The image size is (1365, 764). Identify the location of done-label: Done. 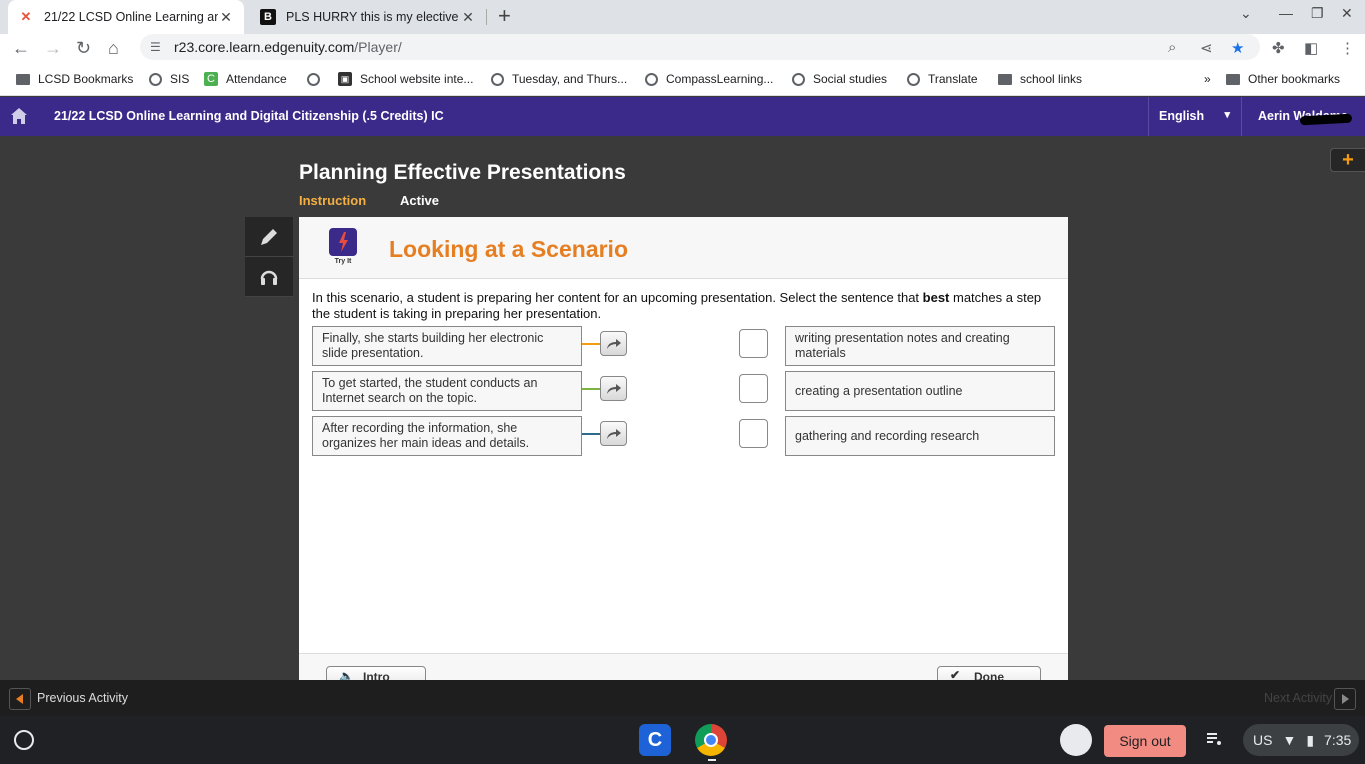
(989, 675).